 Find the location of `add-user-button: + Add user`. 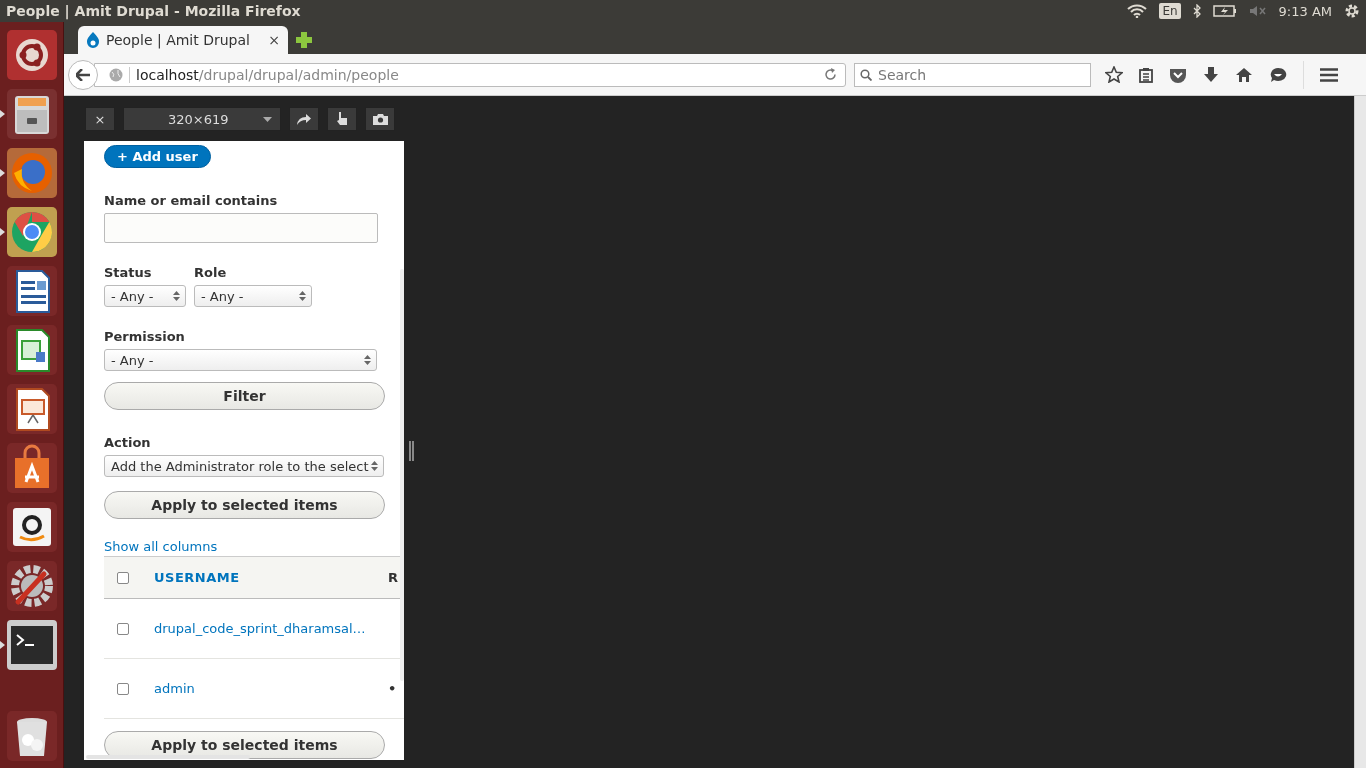

add-user-button: + Add user is located at coordinates (157, 156).